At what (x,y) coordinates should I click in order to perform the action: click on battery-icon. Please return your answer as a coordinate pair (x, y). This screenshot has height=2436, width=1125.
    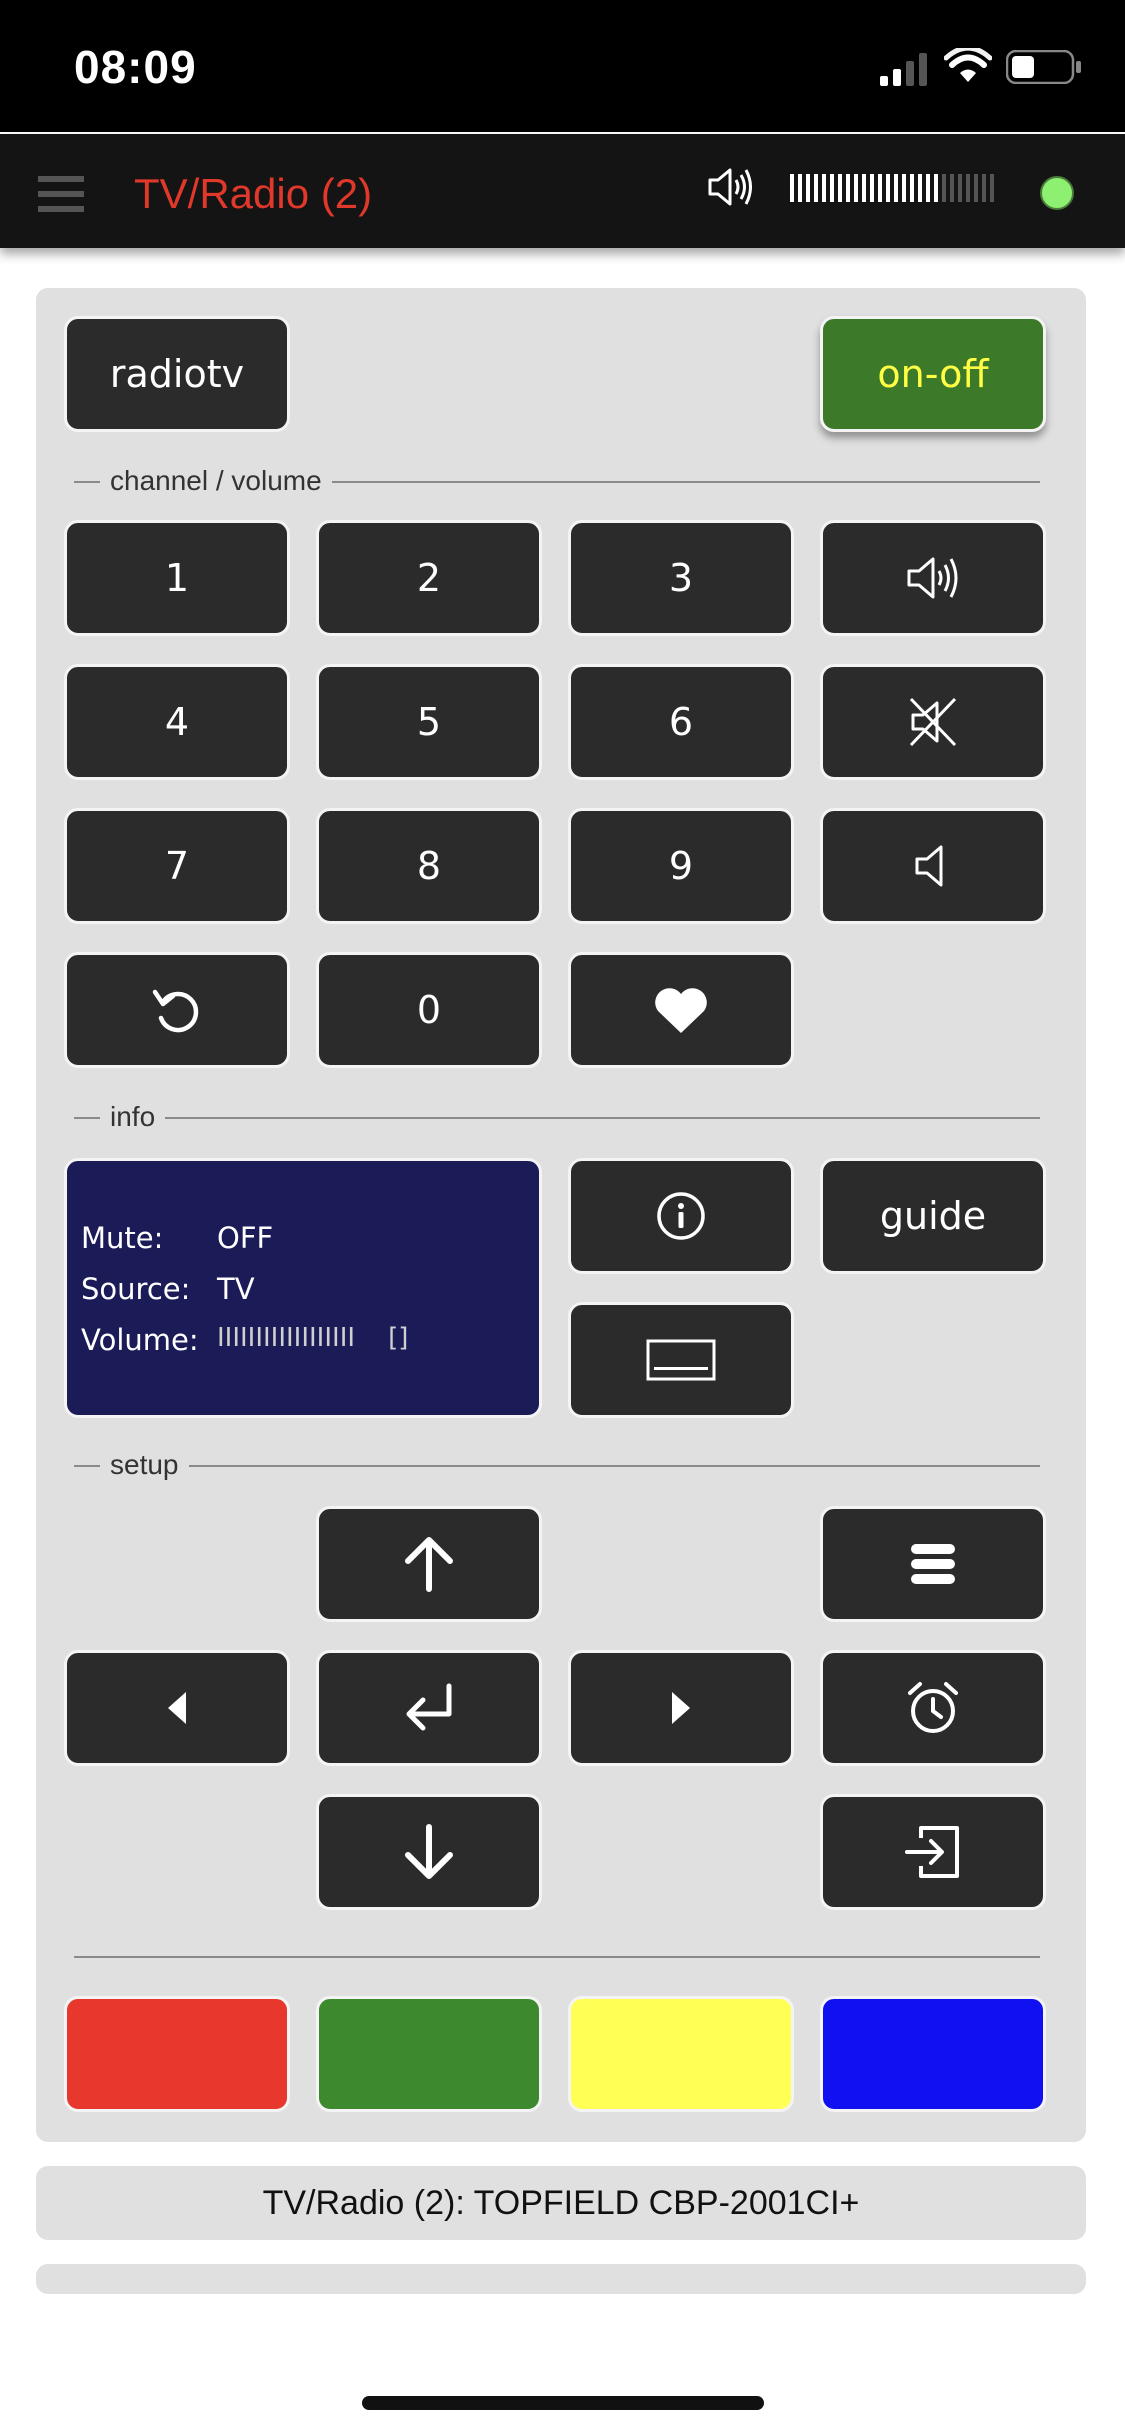
    Looking at the image, I should click on (1043, 69).